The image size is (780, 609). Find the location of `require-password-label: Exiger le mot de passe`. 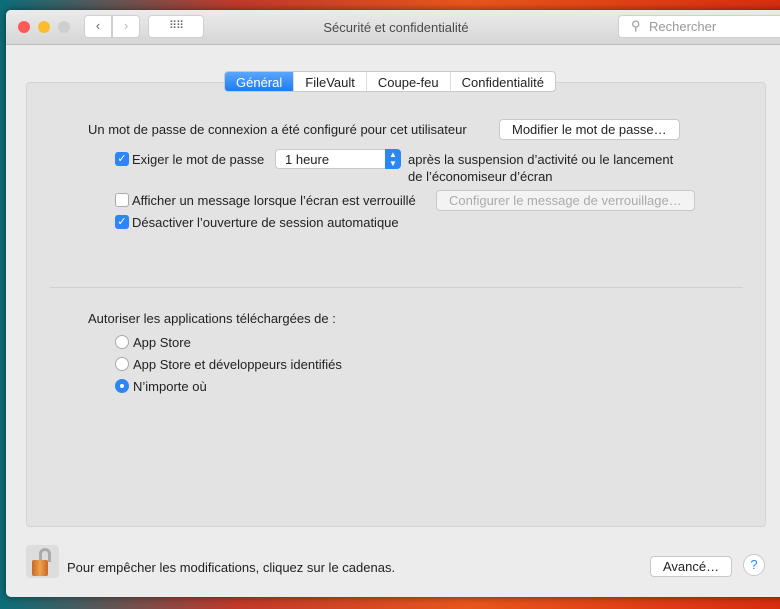

require-password-label: Exiger le mot de passe is located at coordinates (198, 159).